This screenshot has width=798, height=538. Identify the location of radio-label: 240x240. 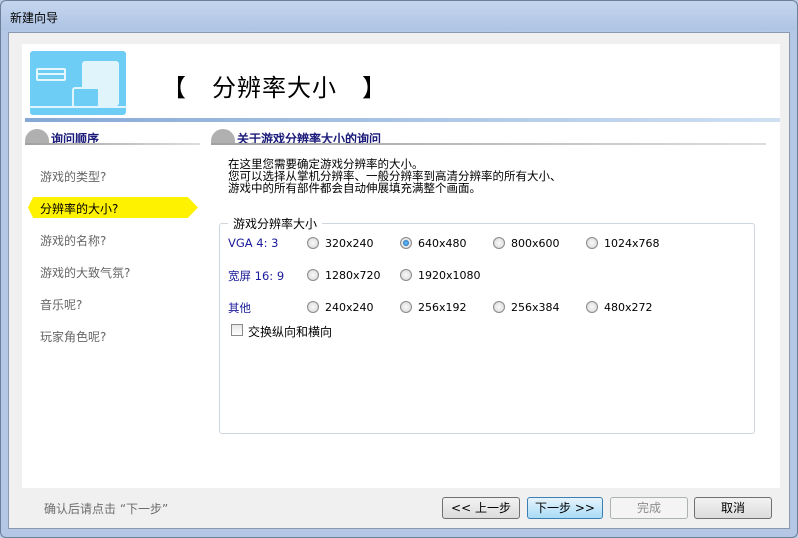
(349, 307).